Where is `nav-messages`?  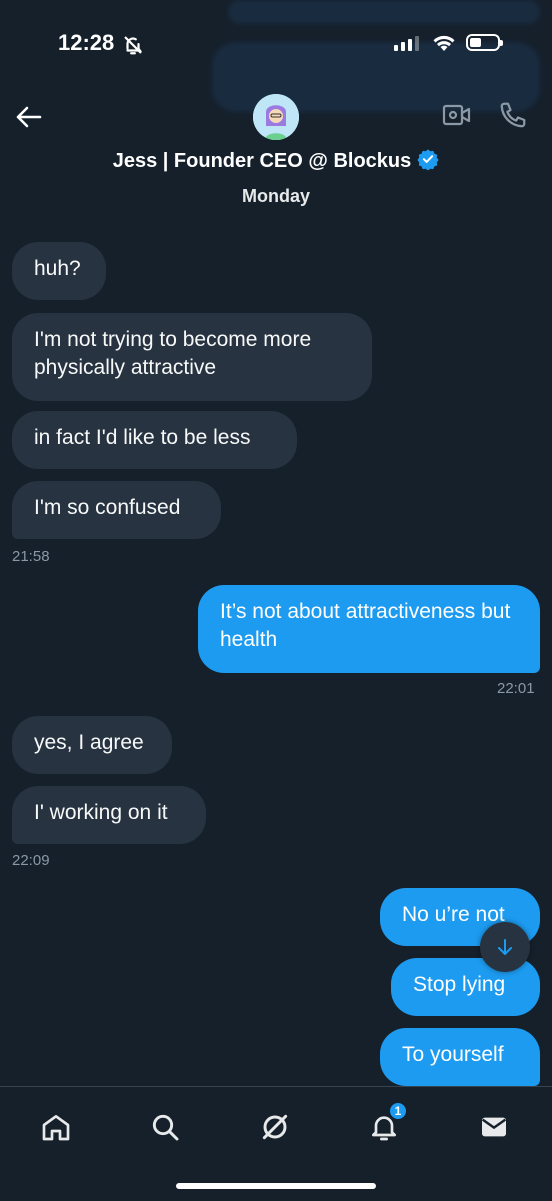
nav-messages is located at coordinates (494, 1127).